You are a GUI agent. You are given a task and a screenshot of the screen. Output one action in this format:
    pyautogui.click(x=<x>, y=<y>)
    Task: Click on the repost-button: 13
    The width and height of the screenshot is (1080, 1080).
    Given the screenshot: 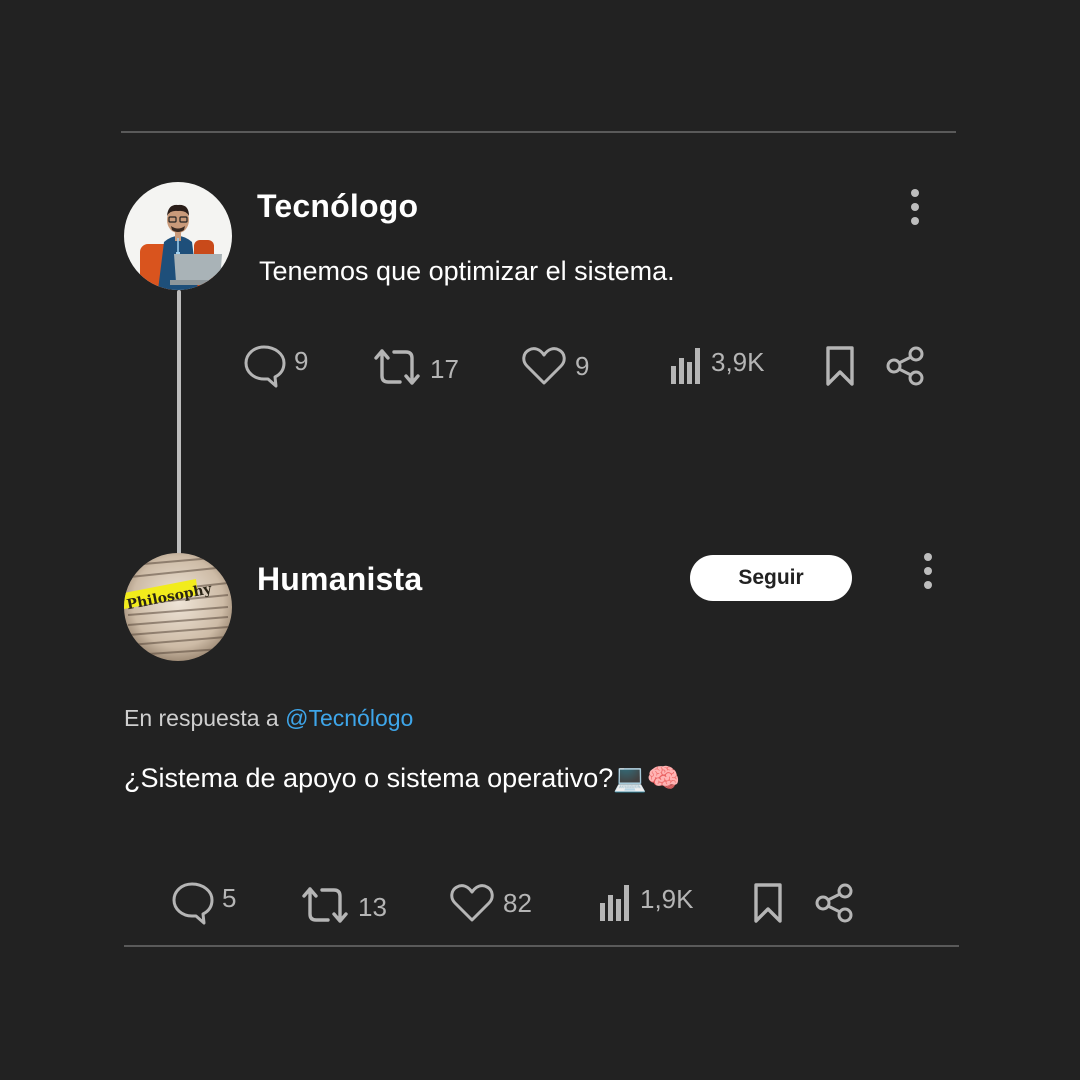 What is the action you would take?
    pyautogui.click(x=343, y=905)
    